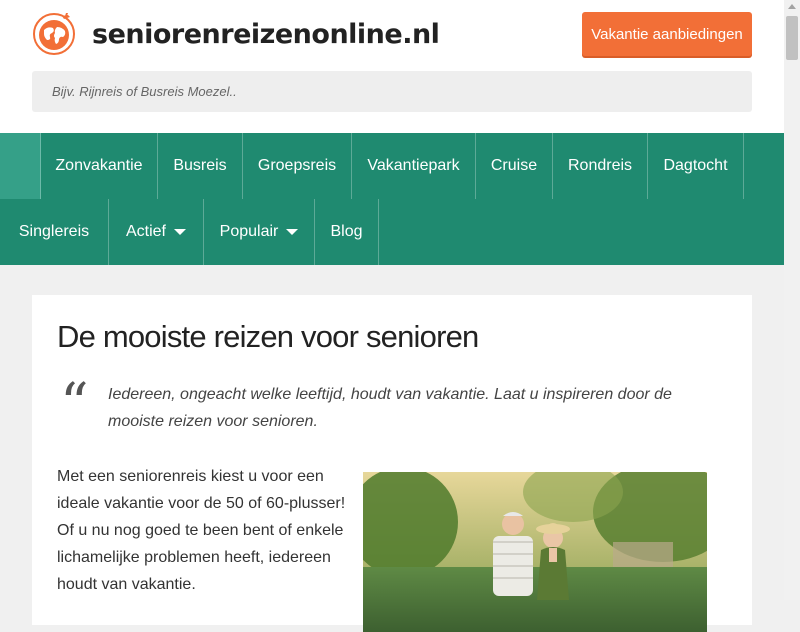  I want to click on nav-item-singlereis: Singlereis, so click(54, 232).